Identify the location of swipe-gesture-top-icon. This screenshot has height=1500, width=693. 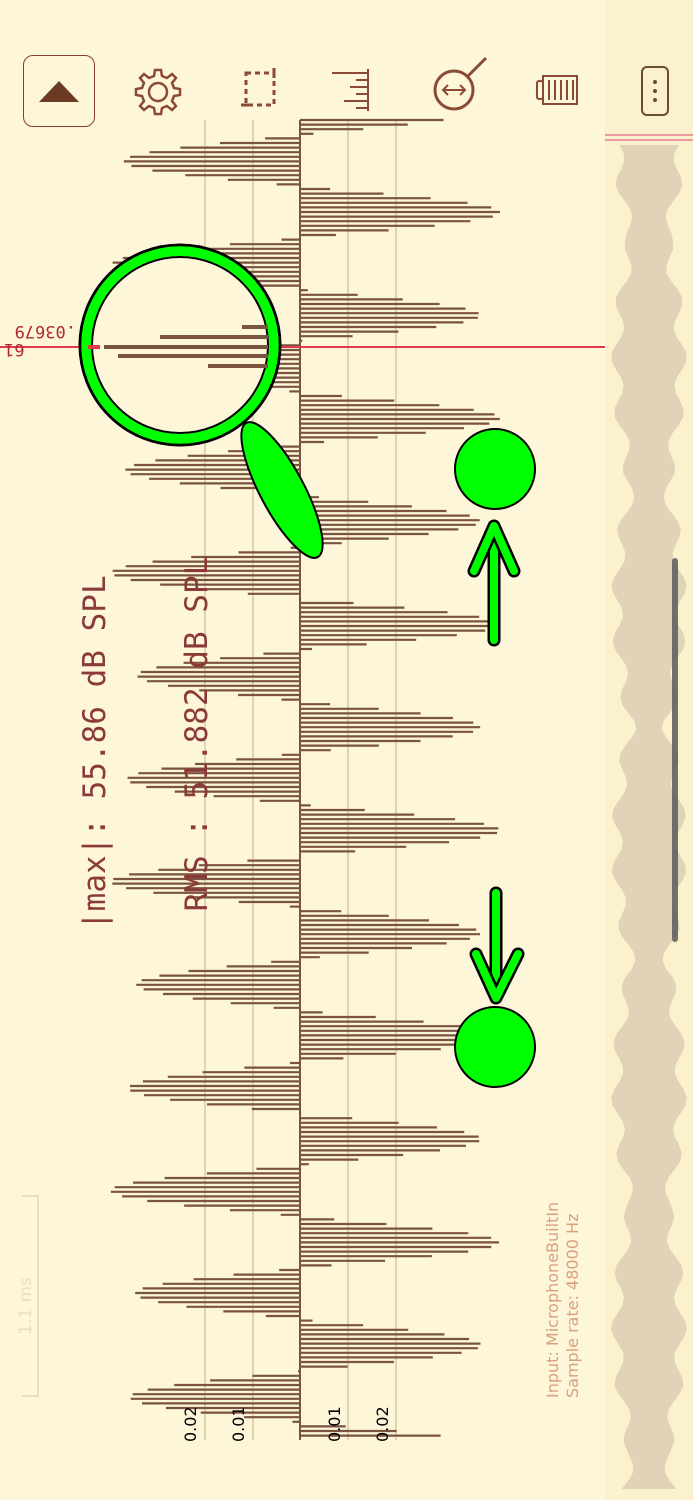
(495, 537).